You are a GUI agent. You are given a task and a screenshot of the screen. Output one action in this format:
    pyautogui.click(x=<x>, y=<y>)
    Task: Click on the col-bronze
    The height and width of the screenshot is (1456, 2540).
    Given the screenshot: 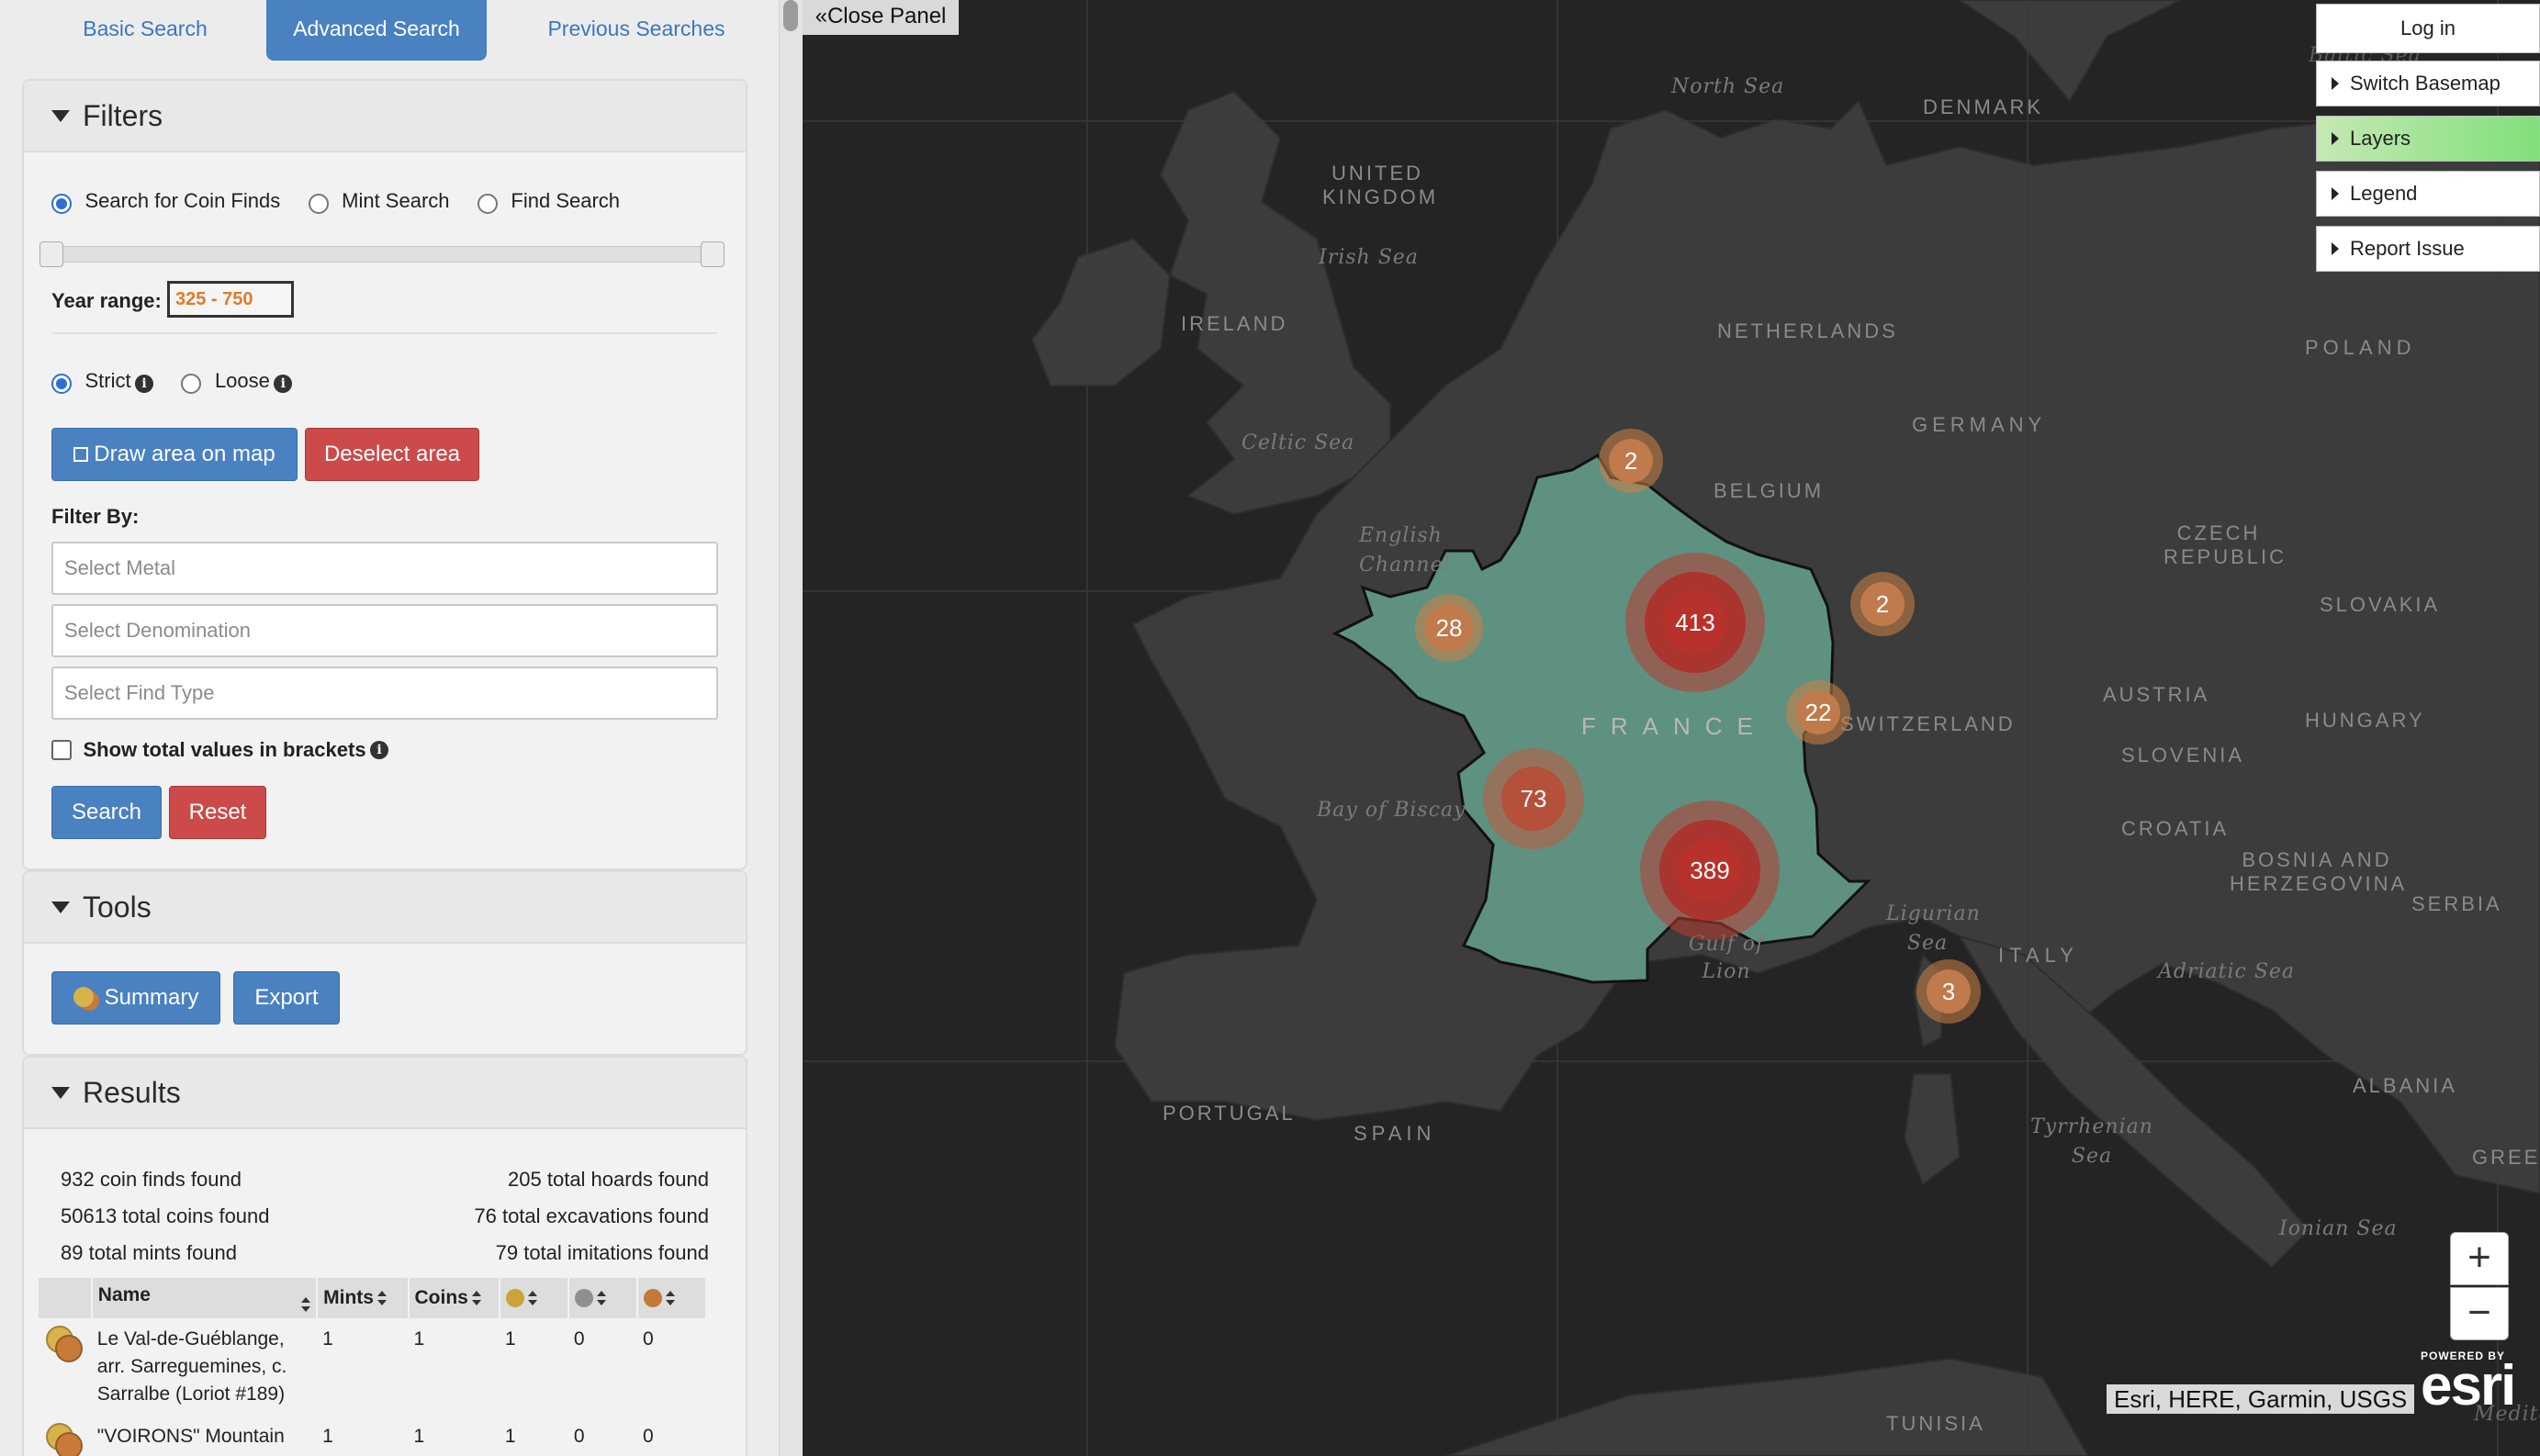 What is the action you would take?
    pyautogui.click(x=672, y=1298)
    